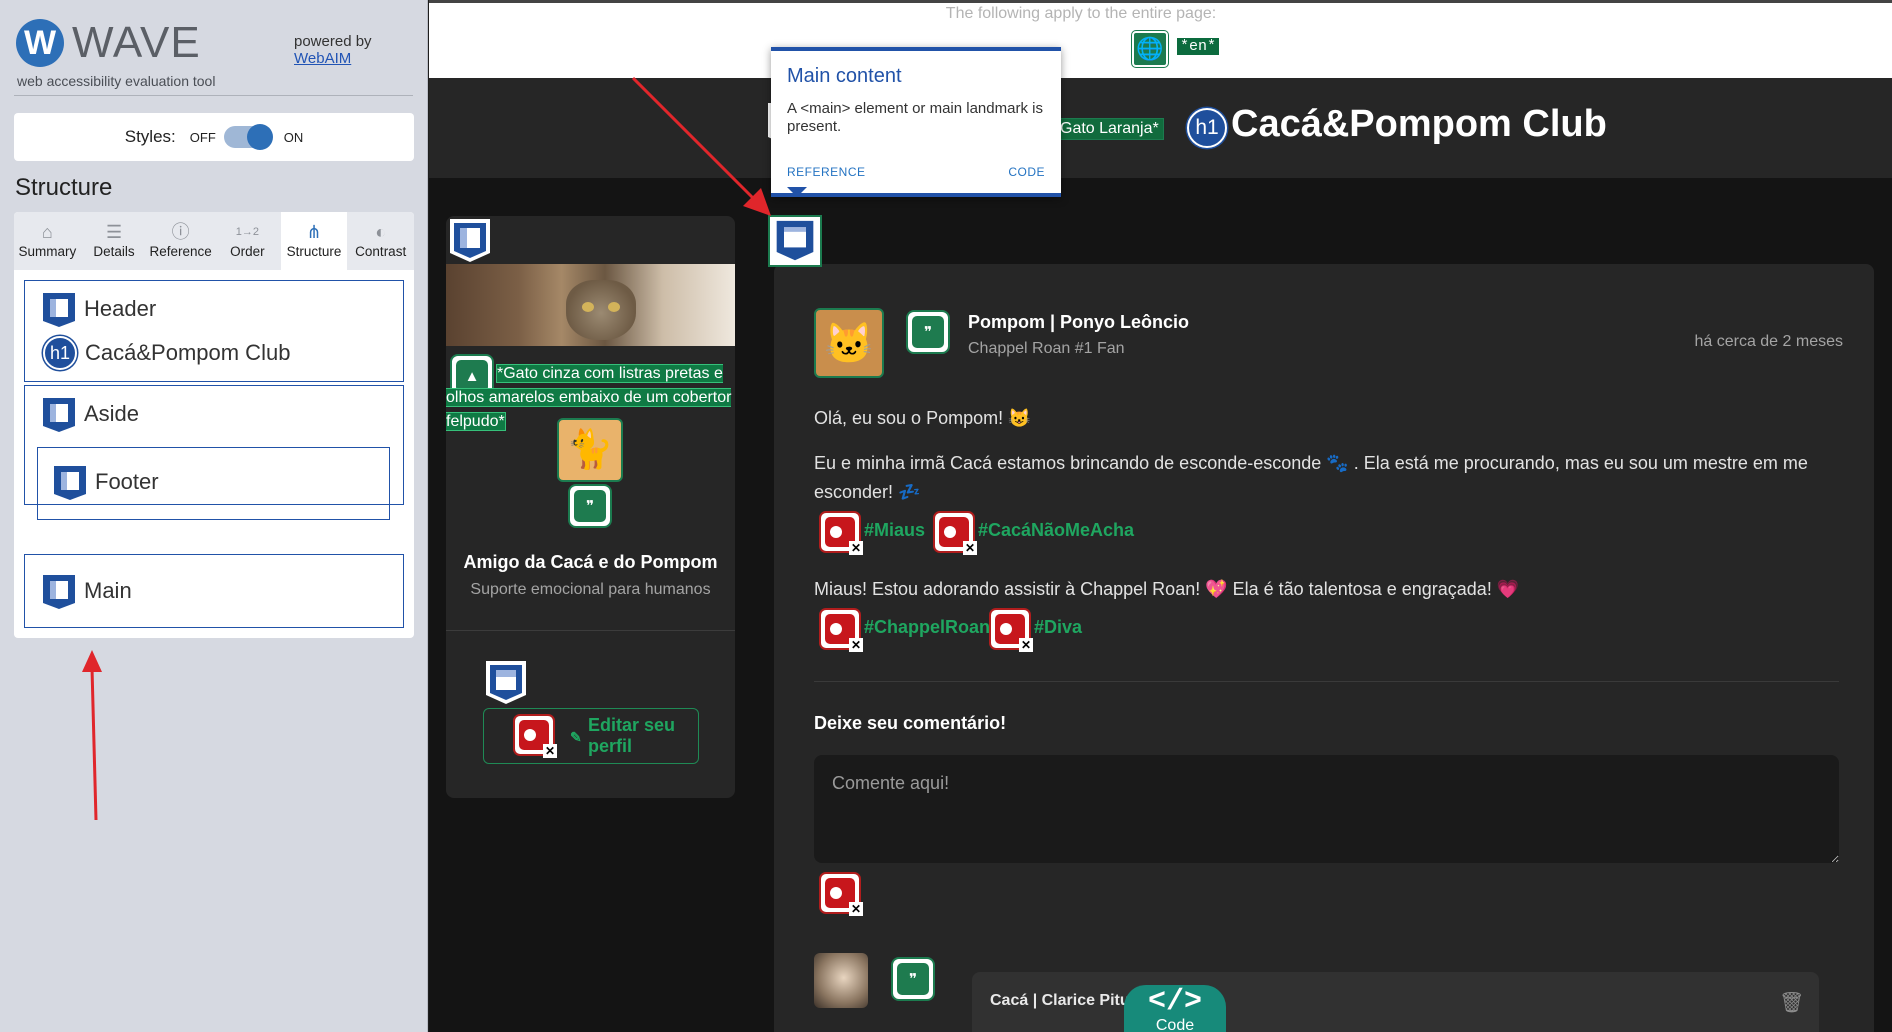 This screenshot has width=1892, height=1032. What do you see at coordinates (293, 137) in the screenshot?
I see `styles-on-label: ON` at bounding box center [293, 137].